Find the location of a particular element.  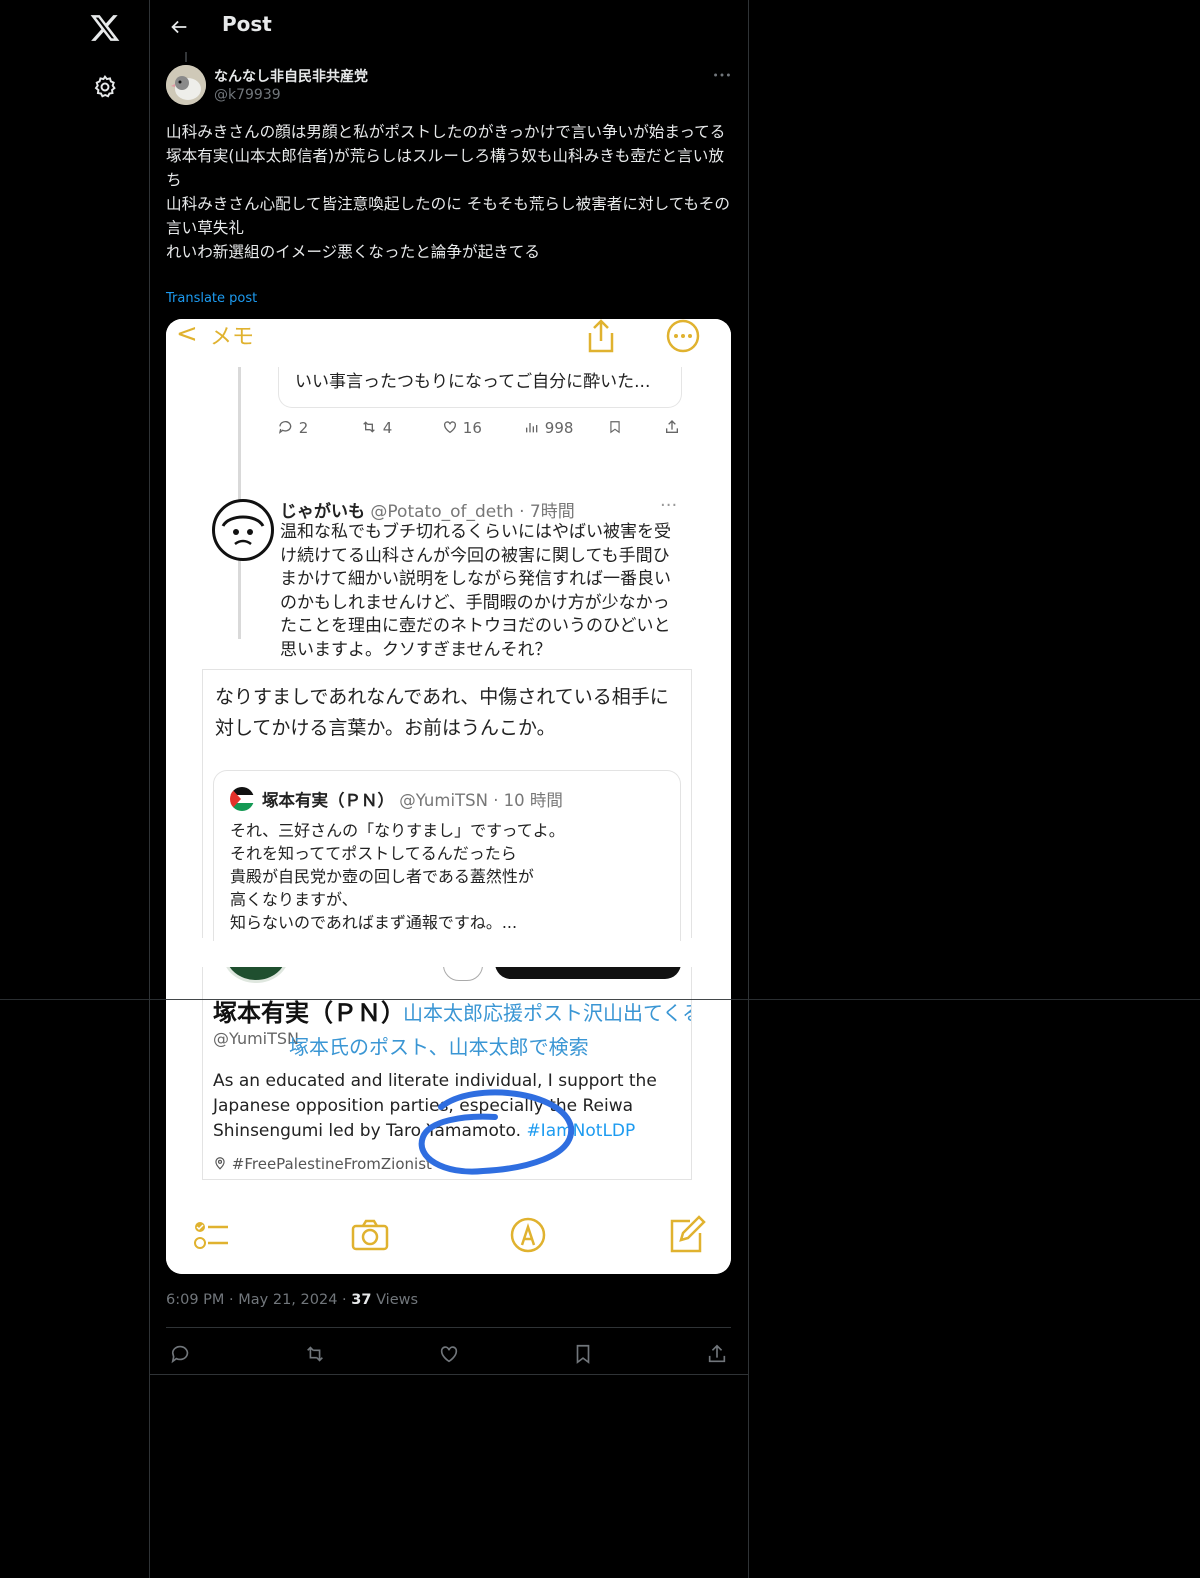

post-line: 塚本有実(山本太郎信者)が荒らしはスルーしろ構う奴も山科みきも壺だと言い放ち is located at coordinates (445, 168).